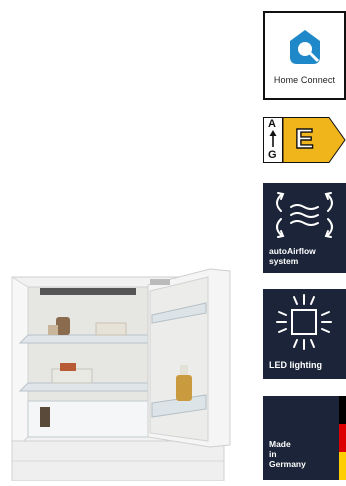 The height and width of the screenshot is (486, 346). I want to click on led-label: LED lighting, so click(295, 365).